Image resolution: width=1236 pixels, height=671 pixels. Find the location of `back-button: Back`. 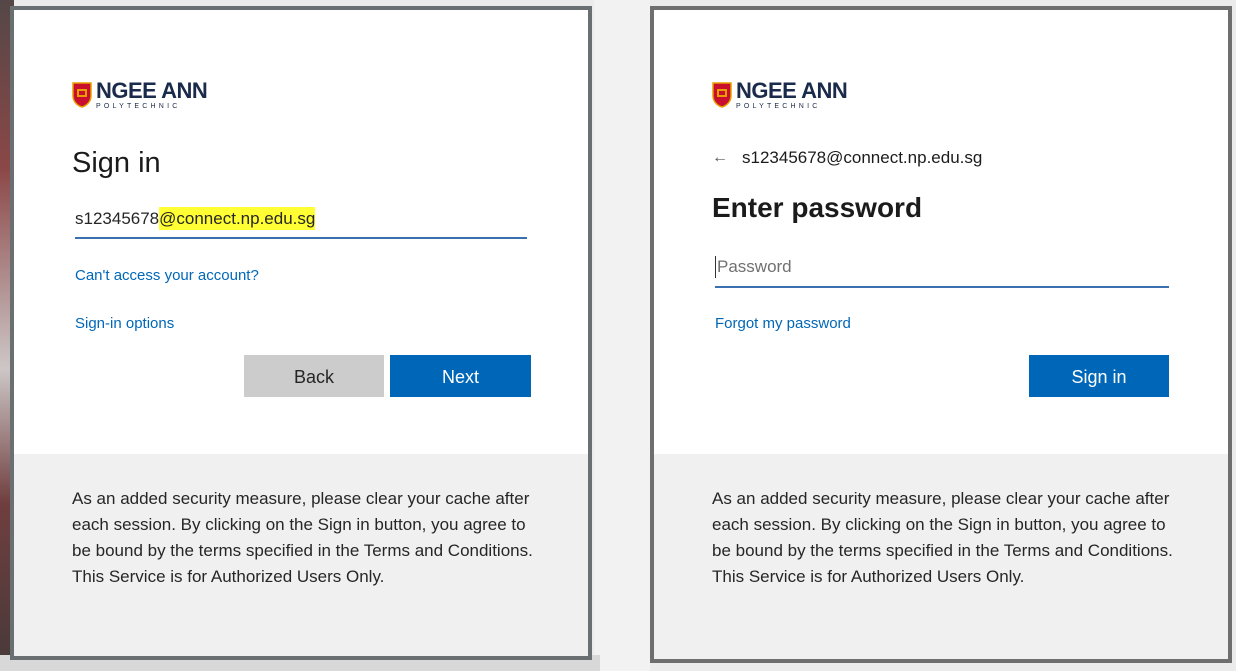

back-button: Back is located at coordinates (314, 376).